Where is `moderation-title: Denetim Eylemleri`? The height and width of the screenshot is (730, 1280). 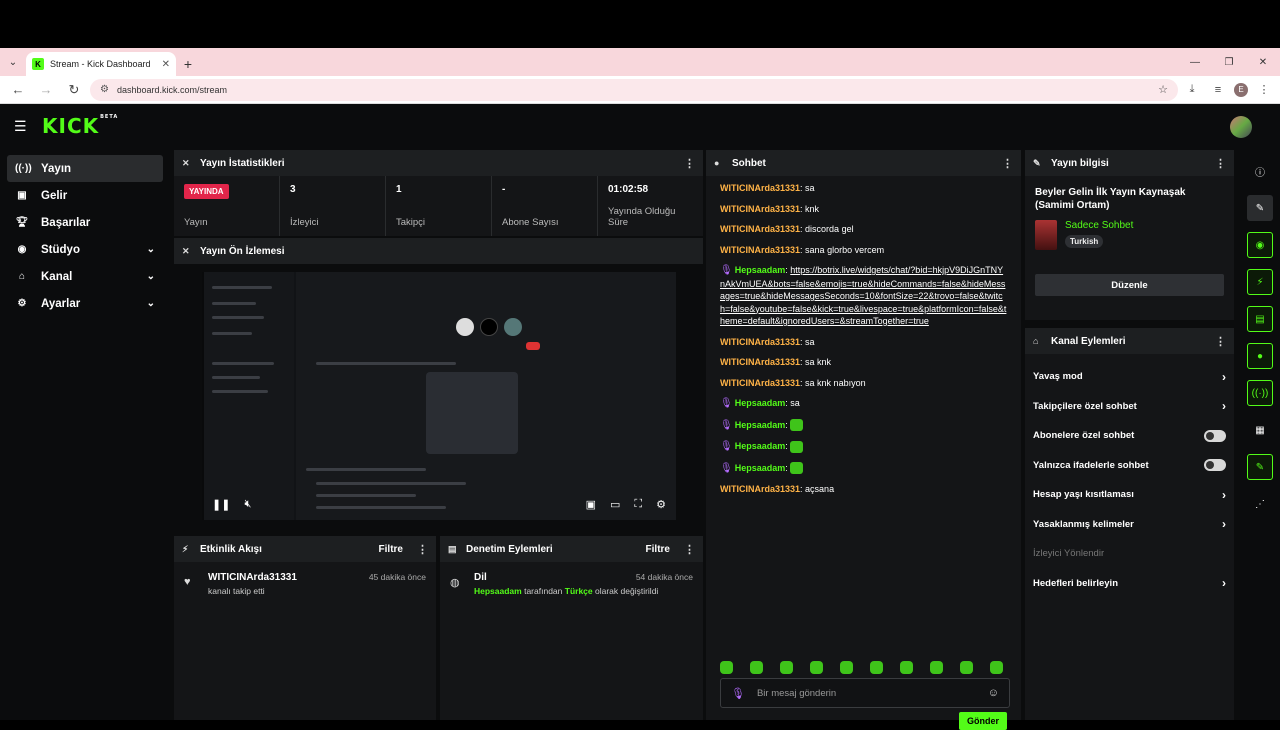 moderation-title: Denetim Eylemleri is located at coordinates (509, 549).